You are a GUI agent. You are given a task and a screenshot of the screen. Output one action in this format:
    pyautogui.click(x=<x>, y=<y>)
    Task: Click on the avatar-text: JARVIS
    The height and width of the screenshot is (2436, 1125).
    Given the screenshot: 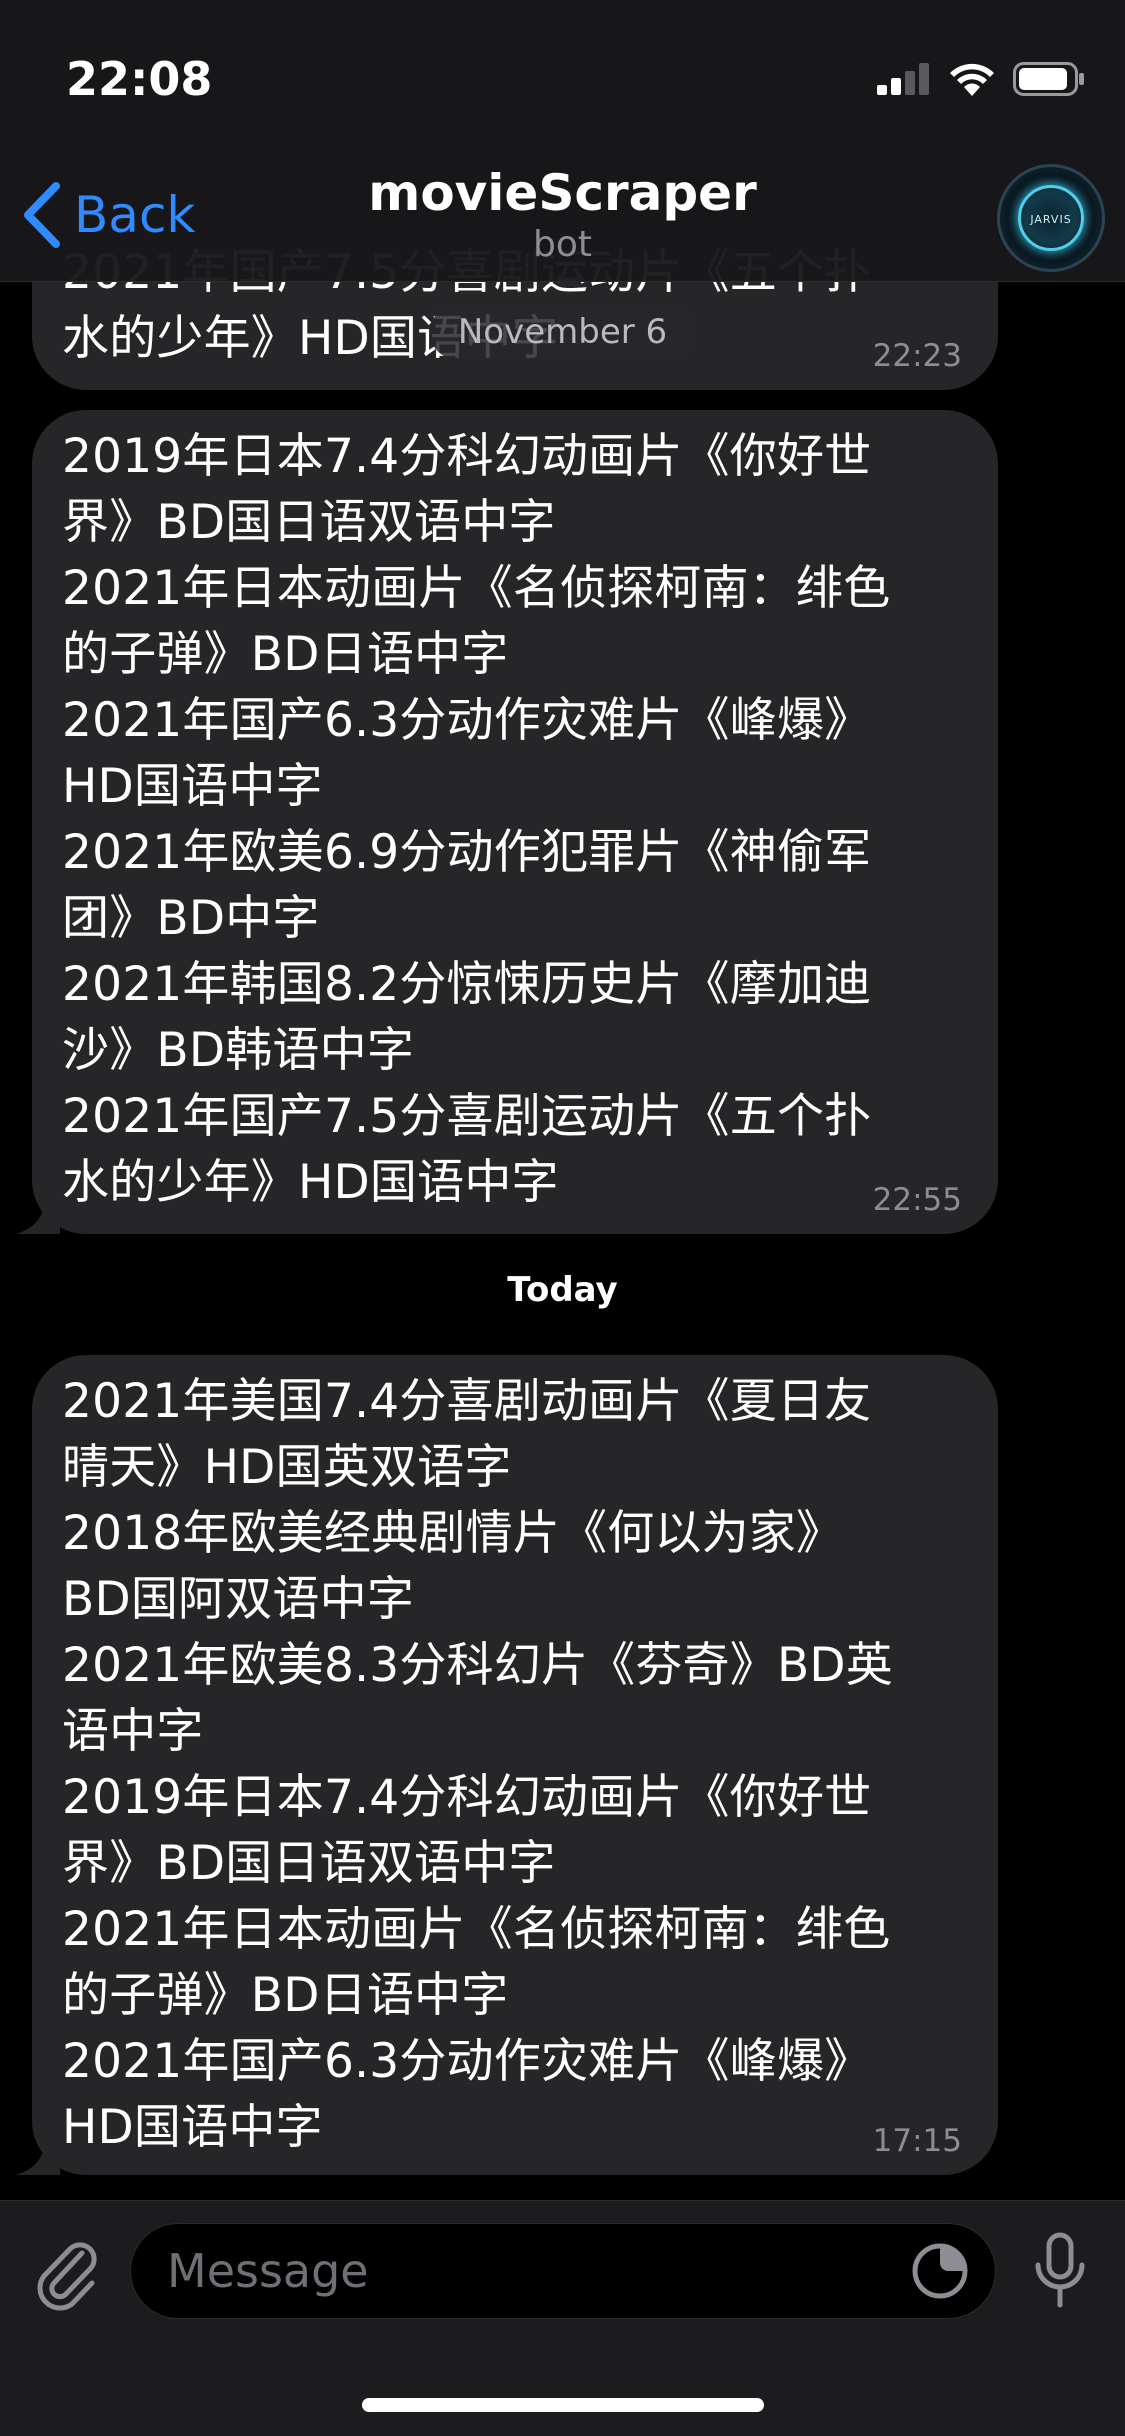 What is the action you would take?
    pyautogui.click(x=1051, y=219)
    